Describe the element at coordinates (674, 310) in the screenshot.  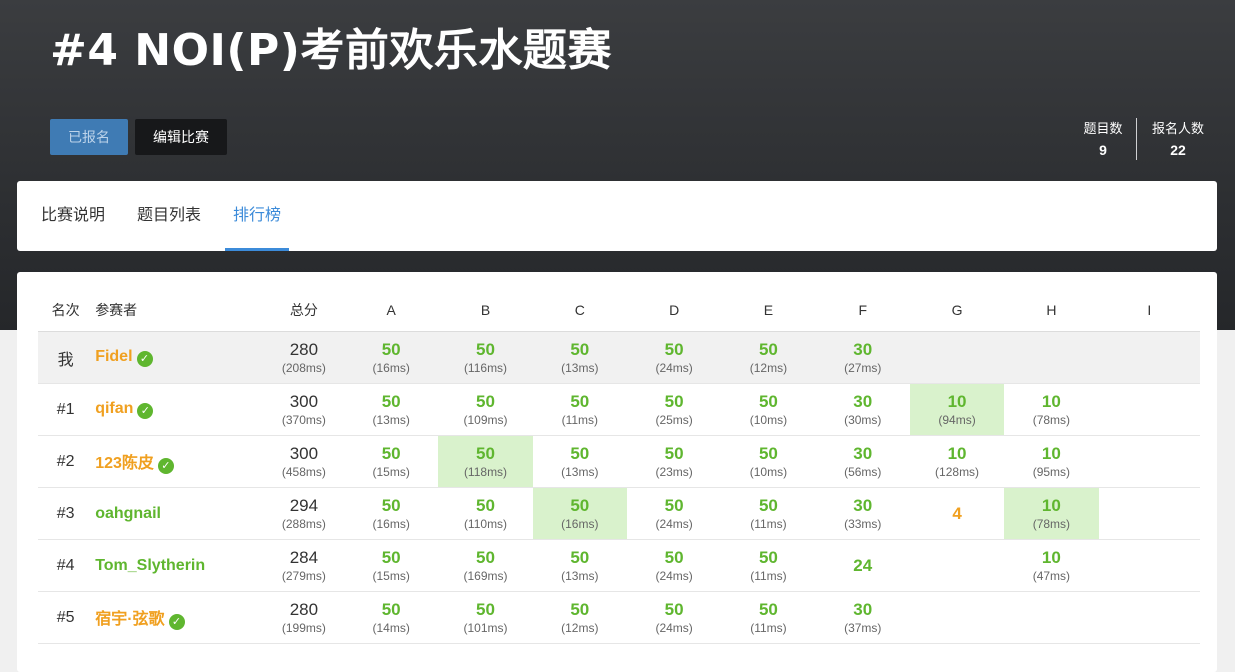
I see `header-problem-d: D` at that location.